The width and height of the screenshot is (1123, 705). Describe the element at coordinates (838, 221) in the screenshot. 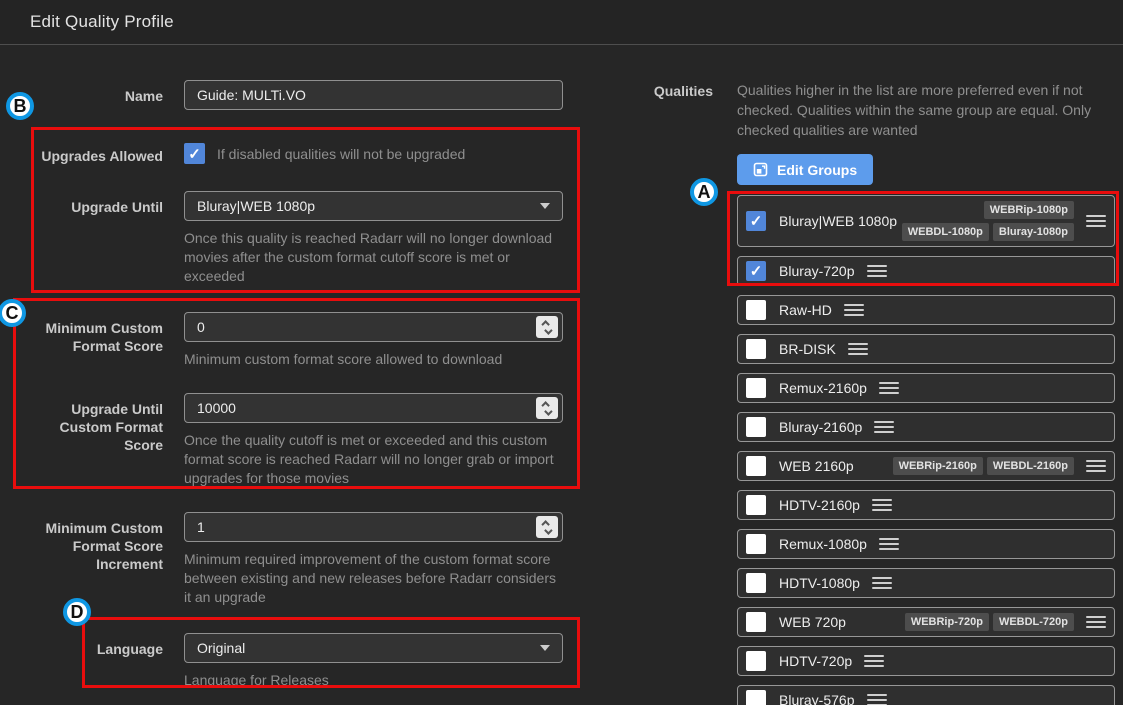

I see `quality-label: Bluray|WEB 1080p` at that location.